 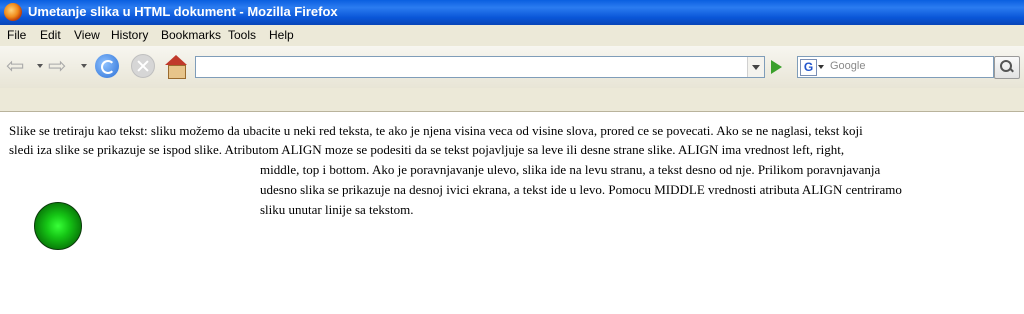 I want to click on home-button, so click(x=176, y=66).